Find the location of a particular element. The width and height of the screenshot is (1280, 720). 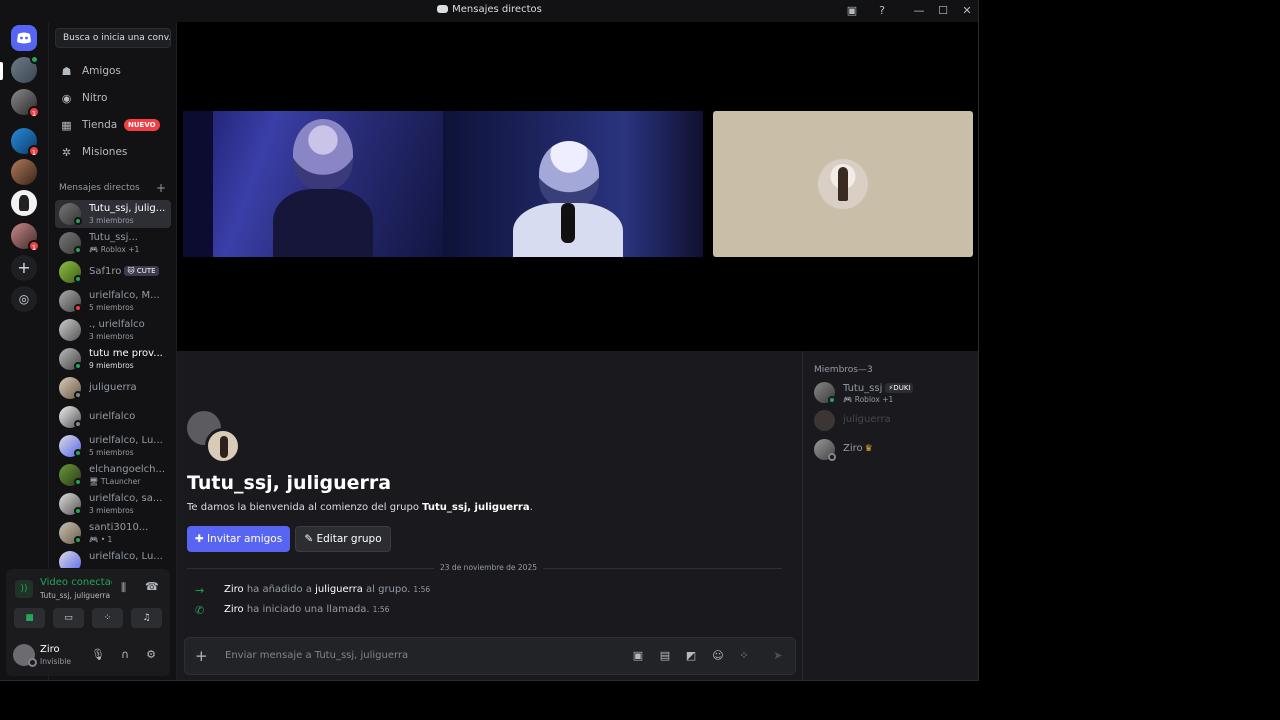

noise-suppression-icon: ⫼ is located at coordinates (123, 588).